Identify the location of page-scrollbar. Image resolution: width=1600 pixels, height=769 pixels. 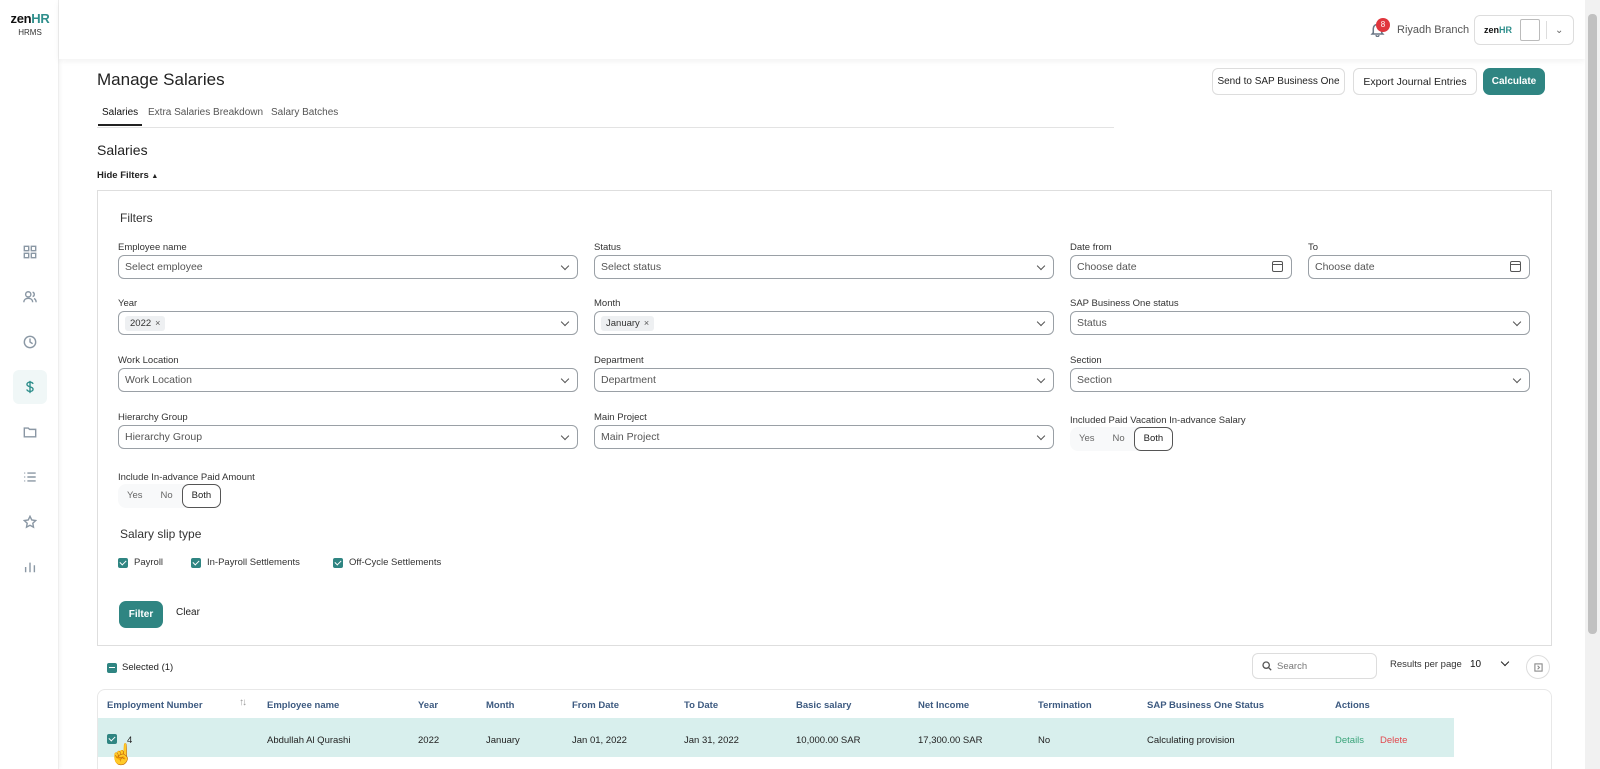
(1592, 384).